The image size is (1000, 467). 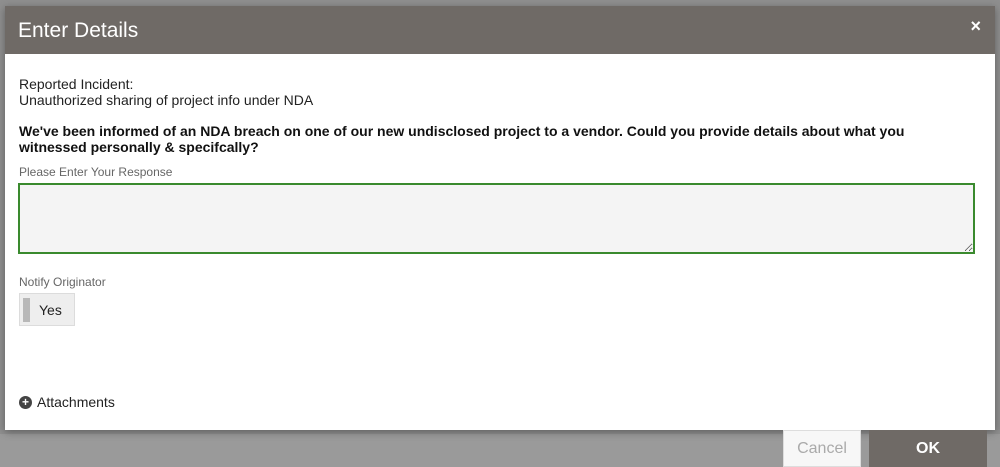 I want to click on cancel-button: Cancel, so click(x=822, y=448).